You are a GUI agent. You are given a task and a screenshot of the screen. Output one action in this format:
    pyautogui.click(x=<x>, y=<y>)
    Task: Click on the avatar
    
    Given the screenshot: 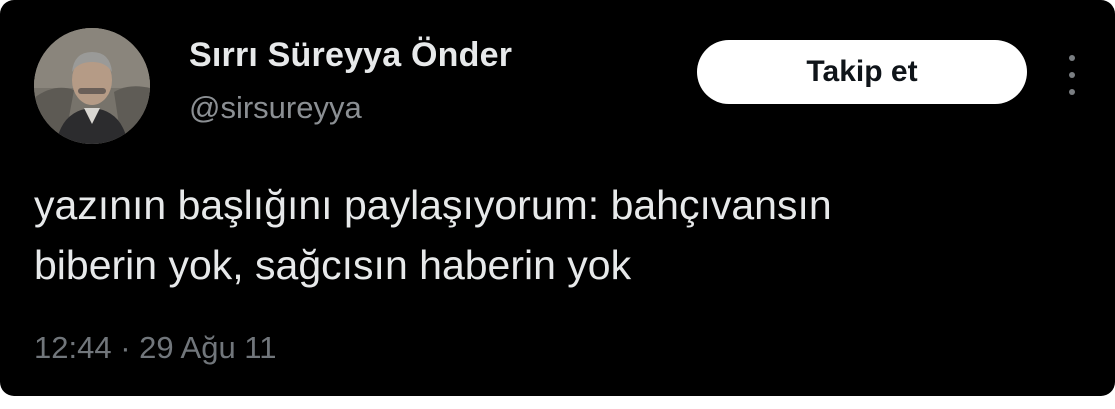 What is the action you would take?
    pyautogui.click(x=92, y=86)
    